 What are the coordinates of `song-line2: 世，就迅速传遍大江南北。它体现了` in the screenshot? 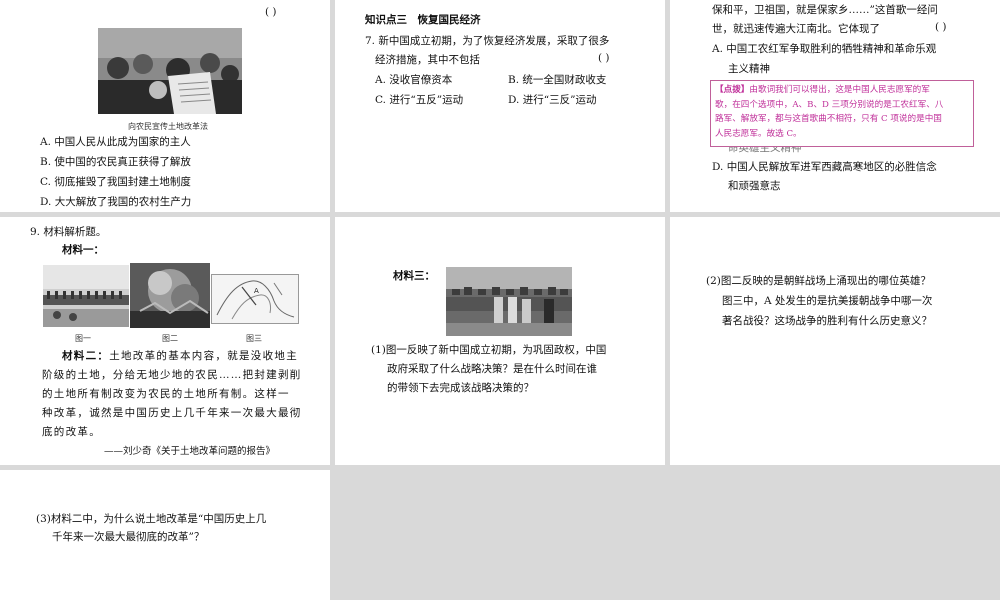 It's located at (796, 29).